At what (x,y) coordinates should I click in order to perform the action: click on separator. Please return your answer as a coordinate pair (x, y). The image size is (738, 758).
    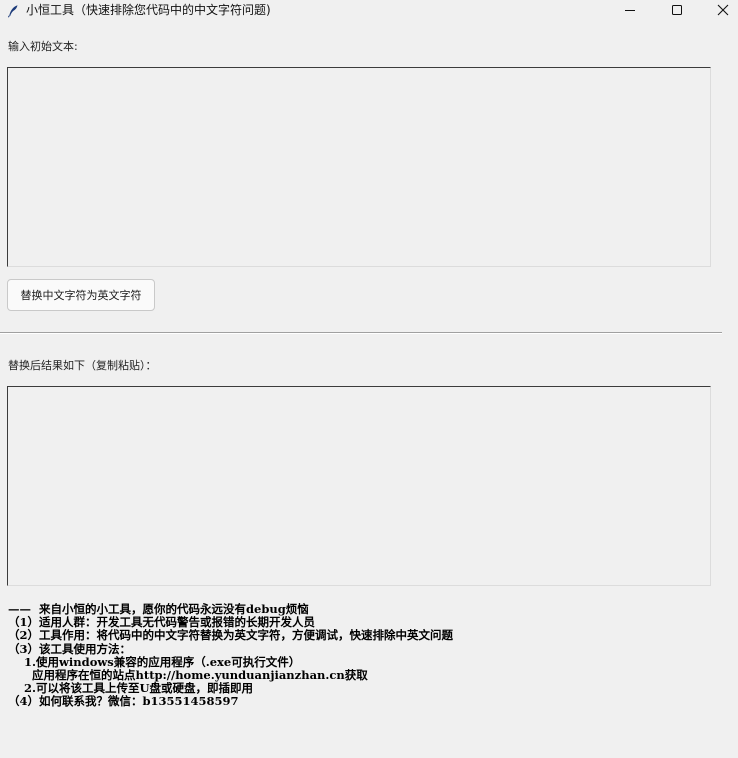
    Looking at the image, I should click on (361, 333).